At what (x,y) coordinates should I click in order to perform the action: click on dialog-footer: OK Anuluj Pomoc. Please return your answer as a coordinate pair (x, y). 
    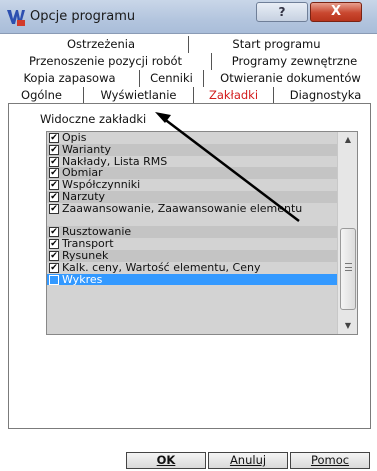
    Looking at the image, I should click on (188, 450).